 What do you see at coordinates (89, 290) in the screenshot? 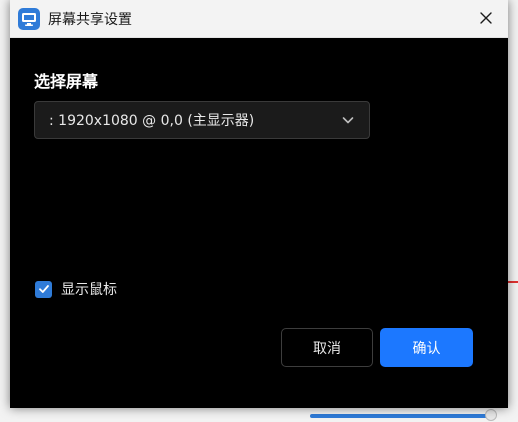
I see `show-cursor-label: 显示鼠标` at bounding box center [89, 290].